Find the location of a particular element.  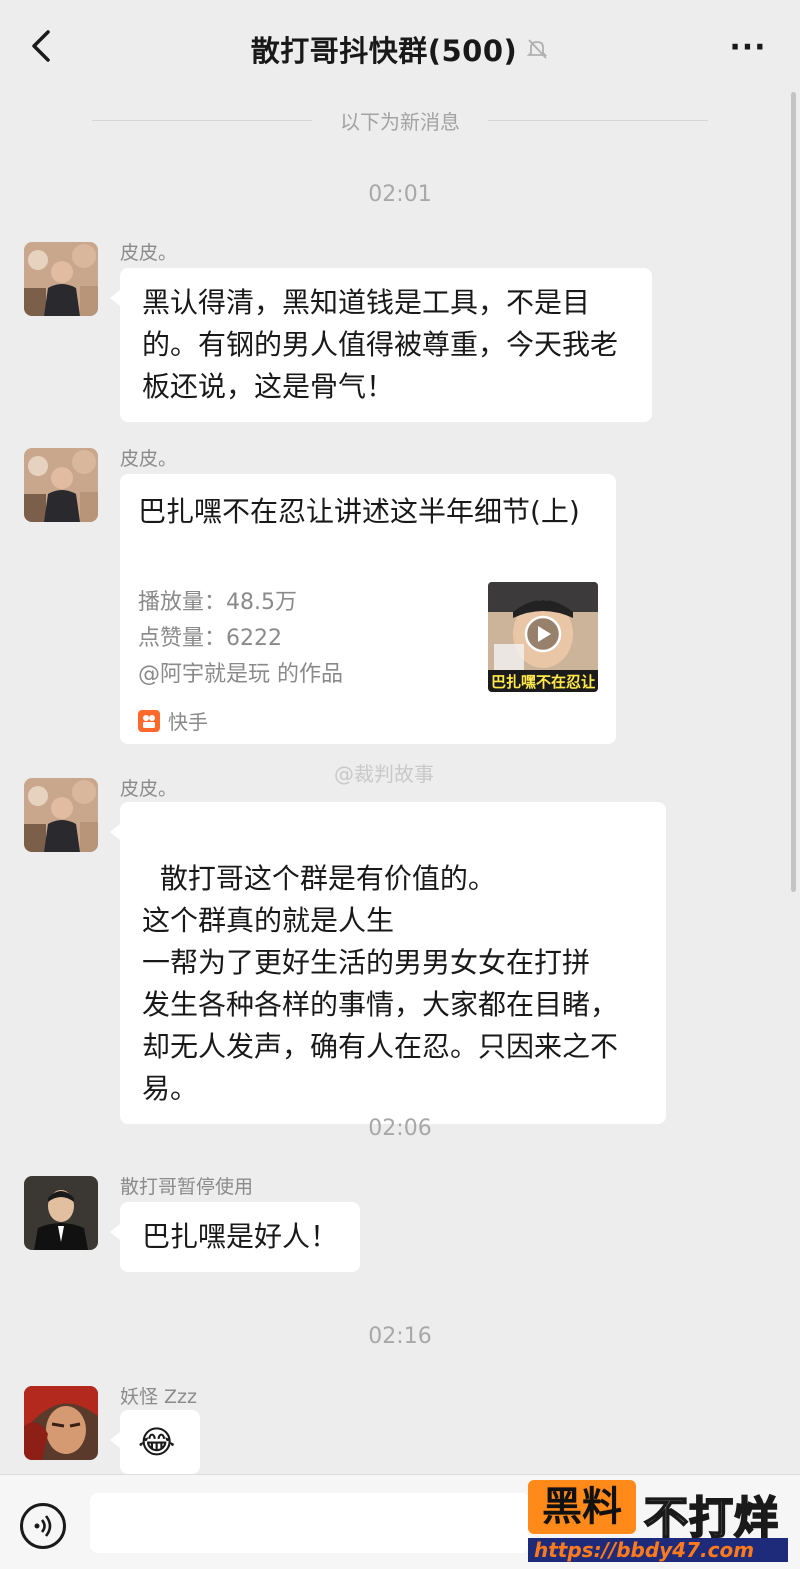

message-bubble: 巴扎嘿是好人！ is located at coordinates (235, 1237).